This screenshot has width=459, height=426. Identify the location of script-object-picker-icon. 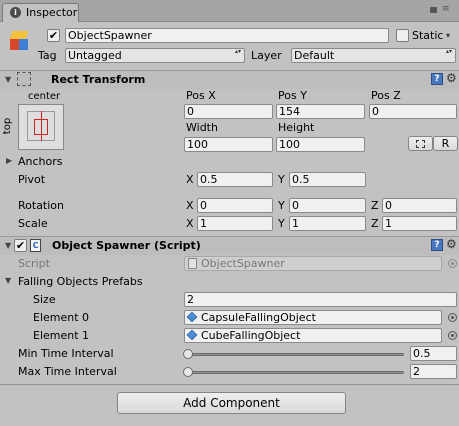
(452, 263).